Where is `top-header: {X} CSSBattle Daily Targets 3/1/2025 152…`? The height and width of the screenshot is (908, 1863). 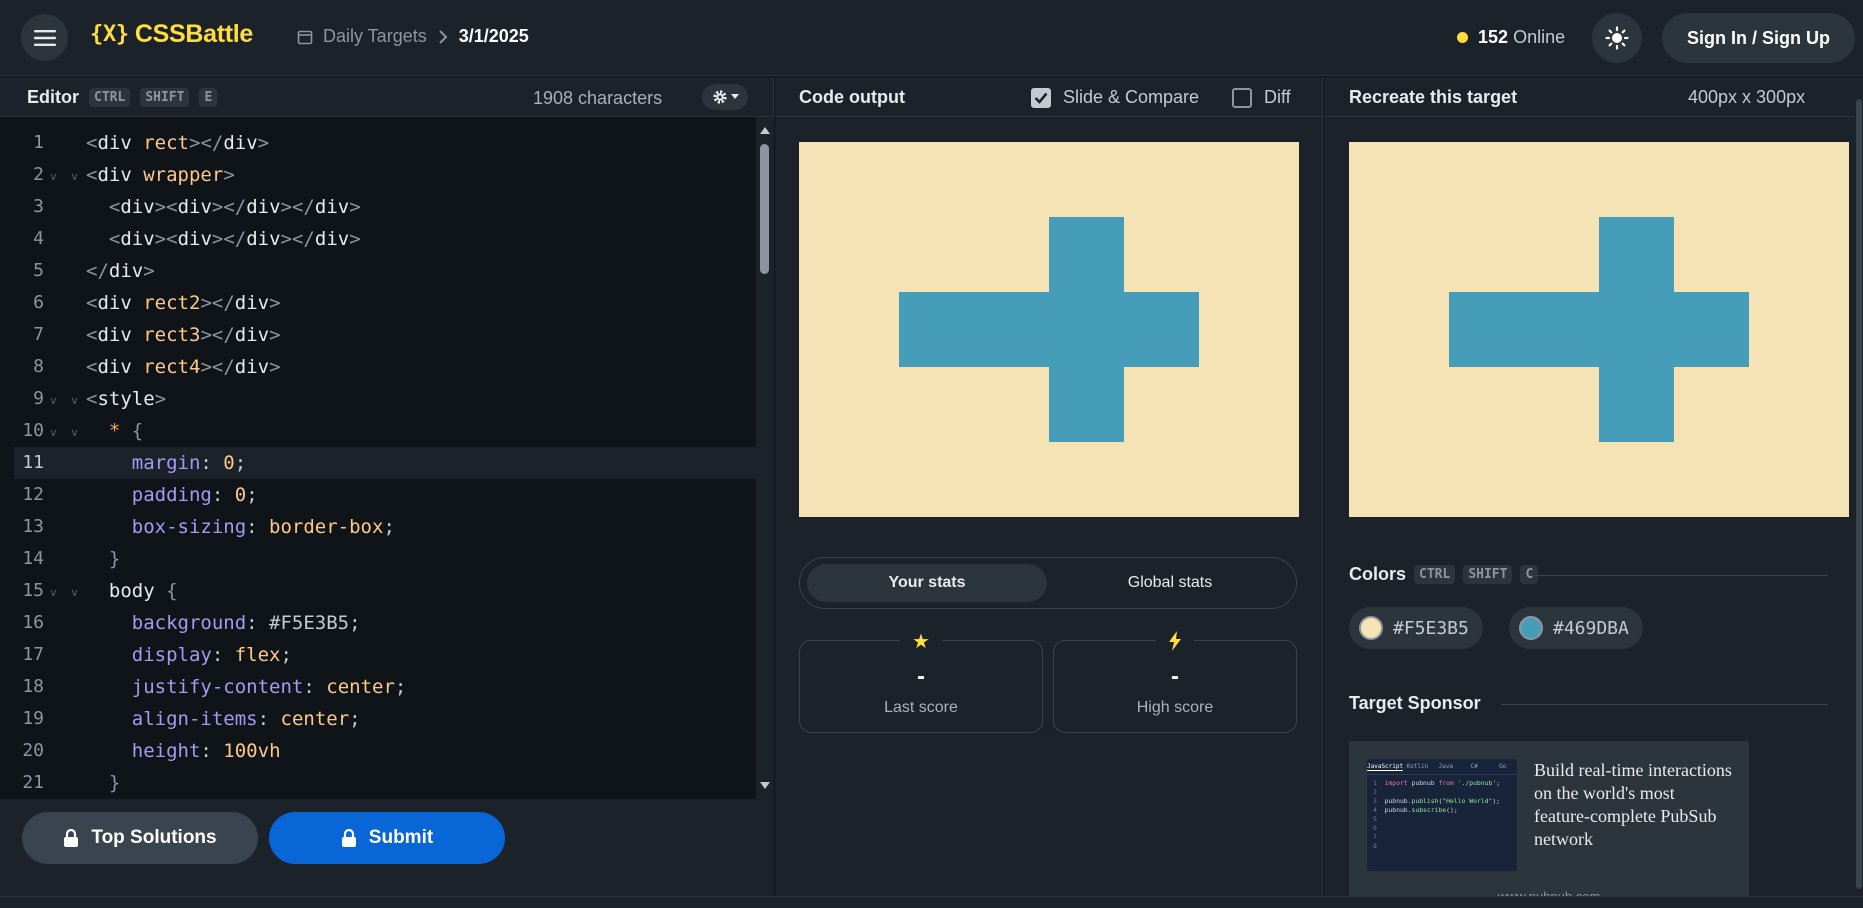 top-header: {X} CSSBattle Daily Targets 3/1/2025 152… is located at coordinates (931, 38).